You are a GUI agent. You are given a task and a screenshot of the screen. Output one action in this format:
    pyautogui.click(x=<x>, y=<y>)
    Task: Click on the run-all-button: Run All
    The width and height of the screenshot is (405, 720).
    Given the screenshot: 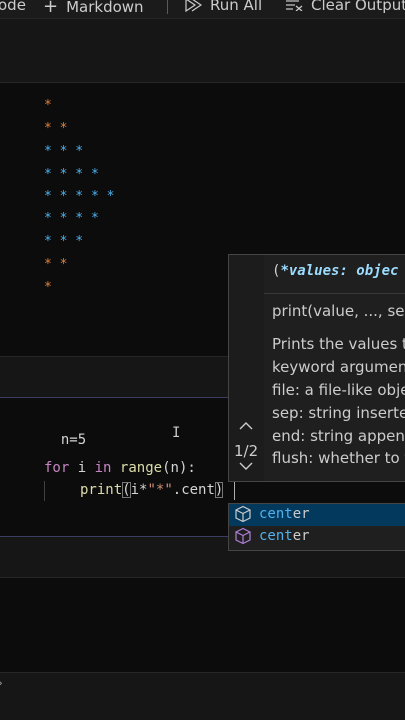 What is the action you would take?
    pyautogui.click(x=223, y=7)
    